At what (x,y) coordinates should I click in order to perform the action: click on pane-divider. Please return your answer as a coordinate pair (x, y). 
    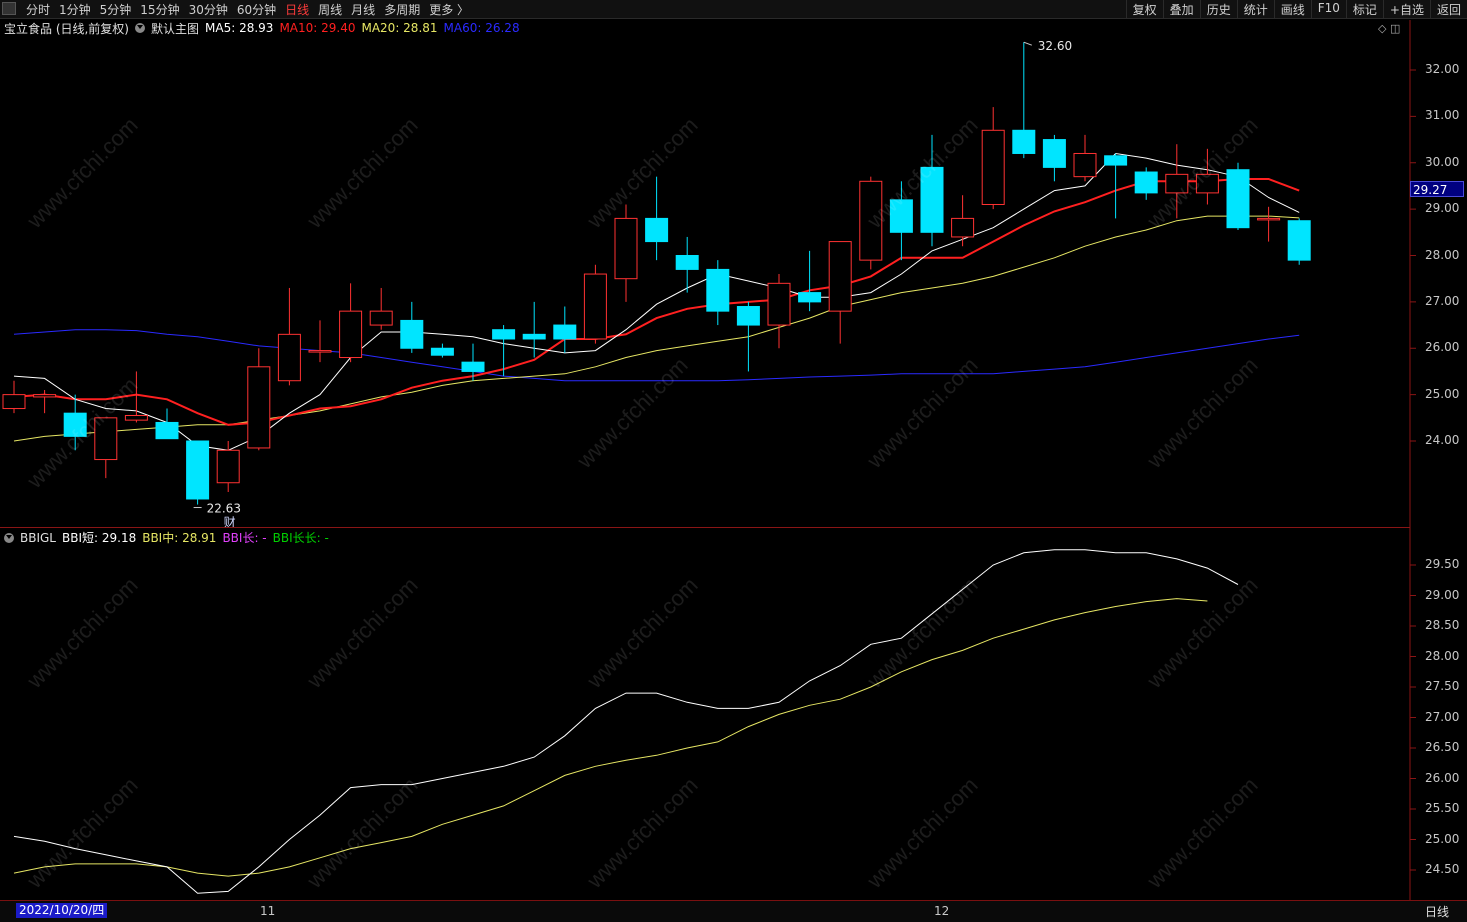
    Looking at the image, I should click on (705, 527).